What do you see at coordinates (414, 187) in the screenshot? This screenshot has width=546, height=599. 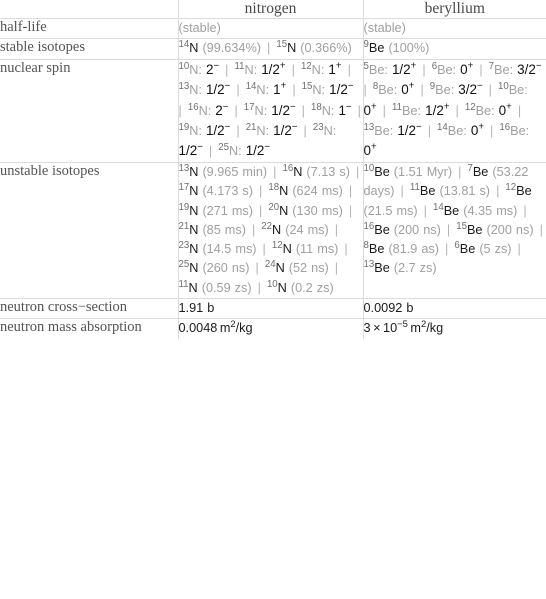 I see `isotope-mass-number: 11` at bounding box center [414, 187].